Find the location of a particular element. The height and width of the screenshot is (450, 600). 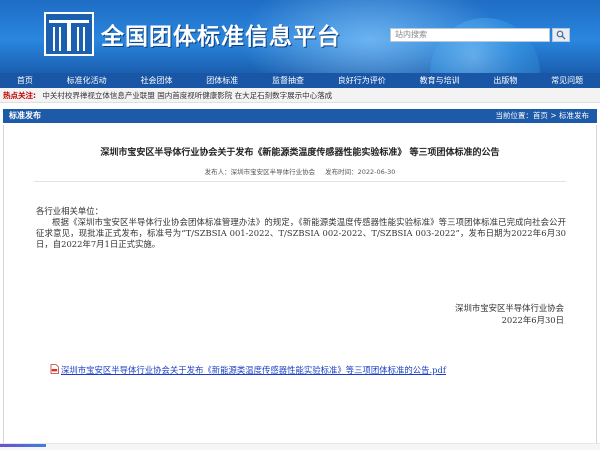

hot-topics-ticker: 中关村校界禅视立体信息产业联盟 国内首度视听健康影院 在大足石刻数字展示中心落成 is located at coordinates (187, 95).